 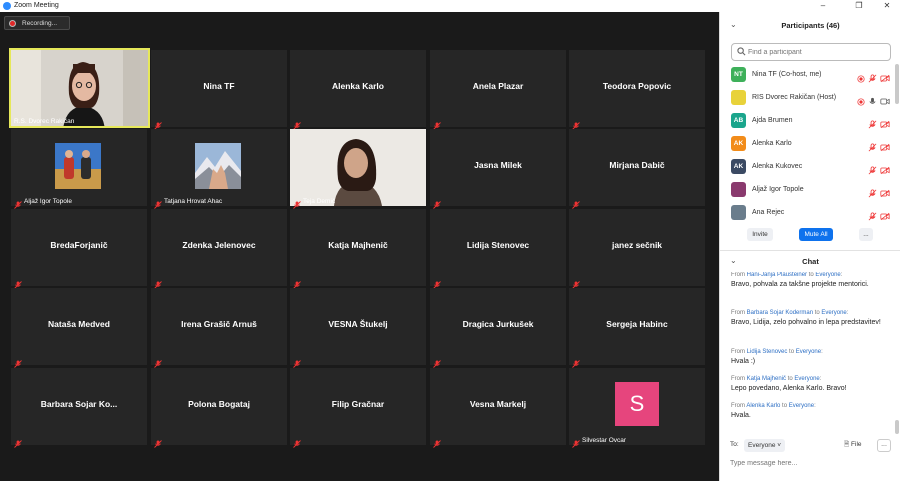 I want to click on video-tile: Vesna Markelj, so click(x=498, y=408).